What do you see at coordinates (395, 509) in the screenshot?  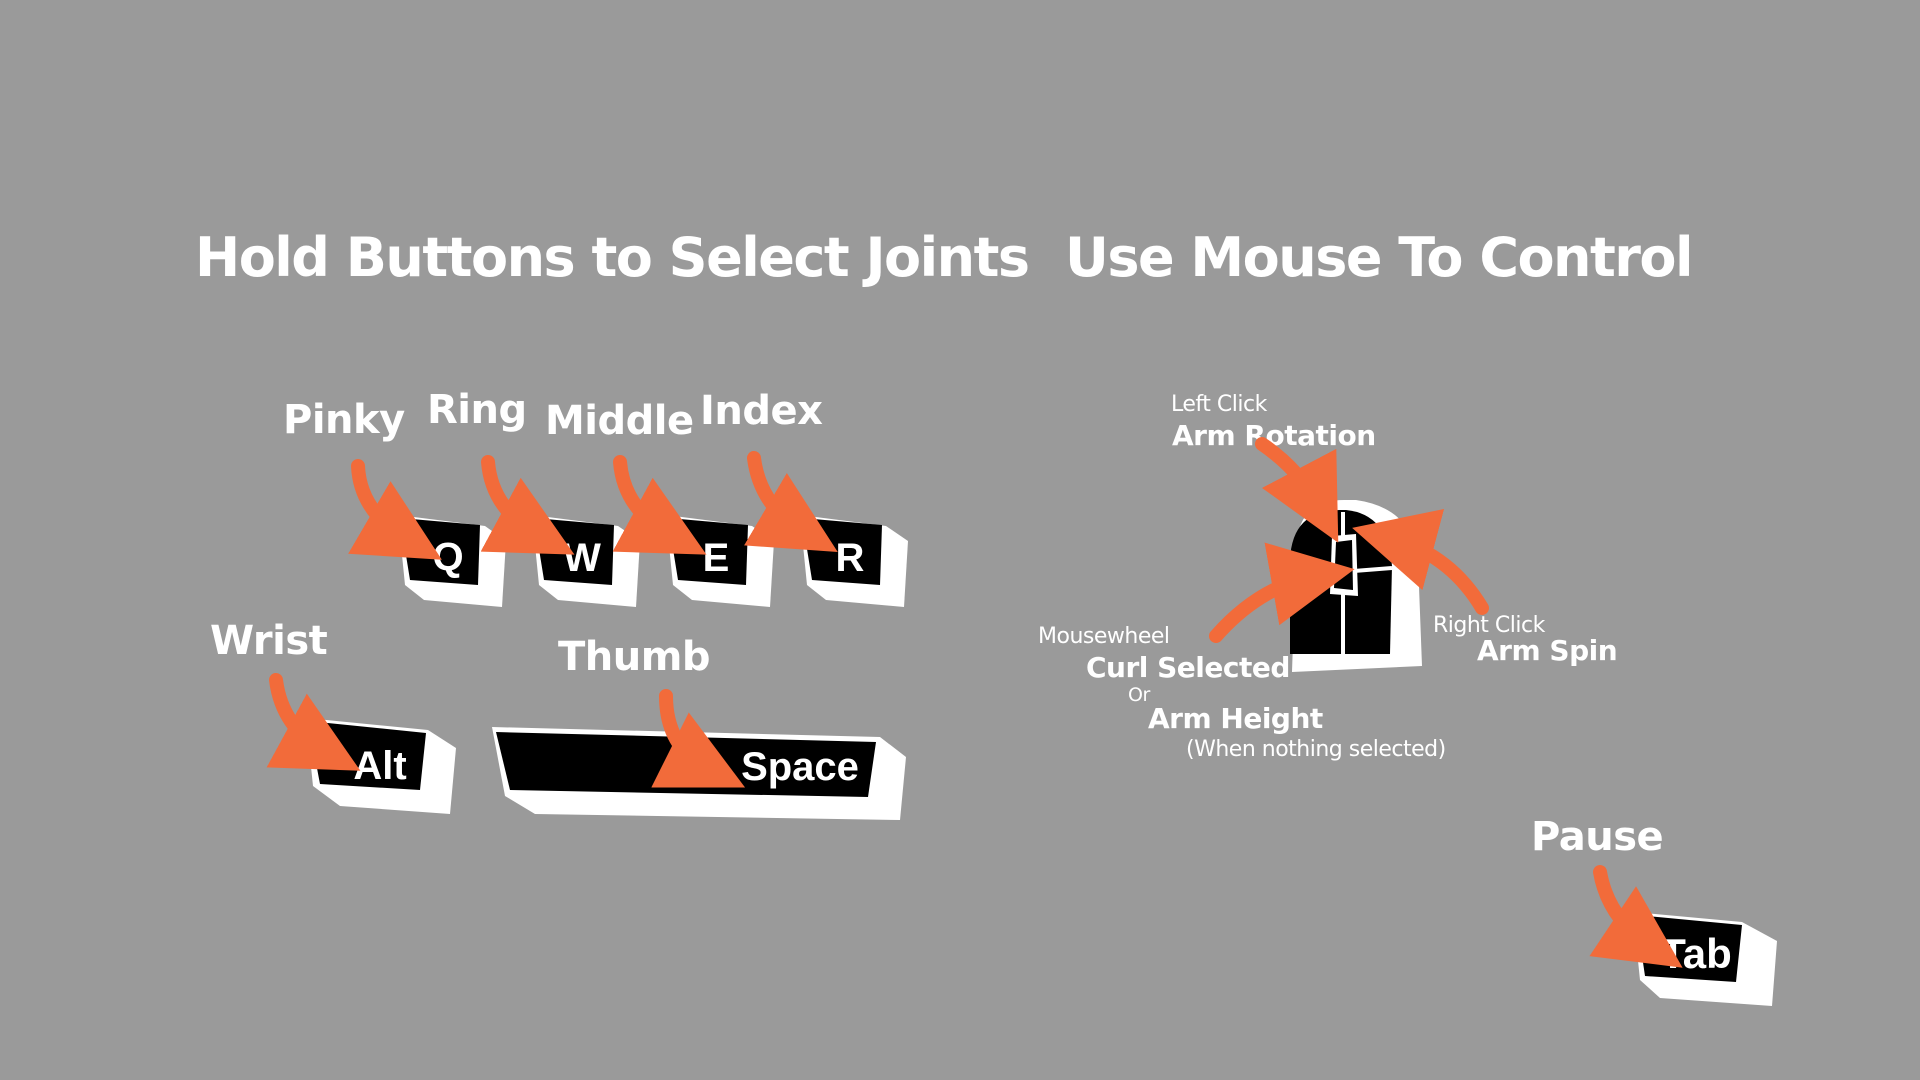 I see `pinky-arrow` at bounding box center [395, 509].